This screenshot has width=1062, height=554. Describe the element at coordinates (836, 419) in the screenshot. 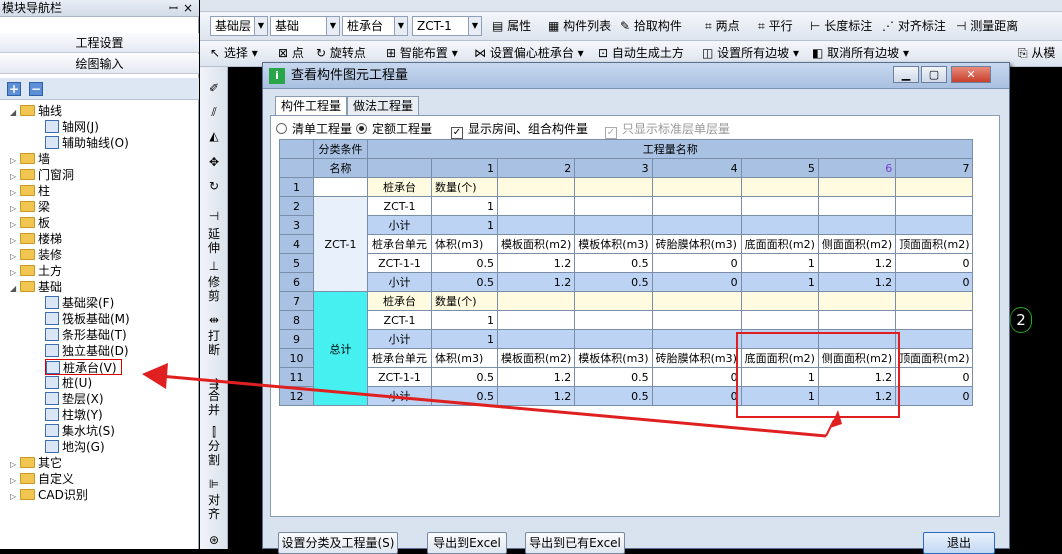

I see `annotation-tick-head` at that location.